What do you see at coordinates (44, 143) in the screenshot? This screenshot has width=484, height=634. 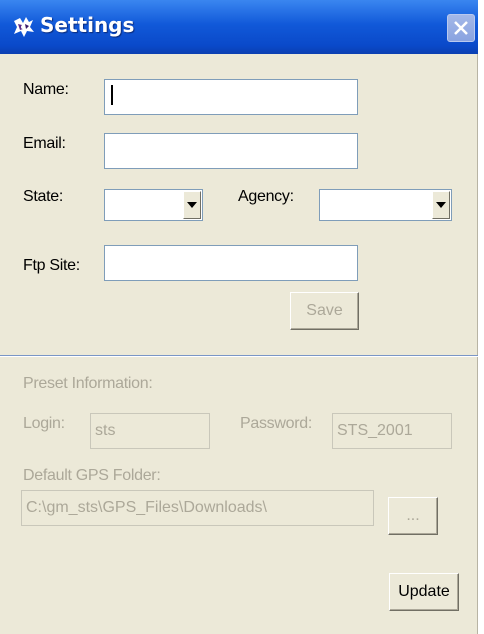 I see `email-label: Email:` at bounding box center [44, 143].